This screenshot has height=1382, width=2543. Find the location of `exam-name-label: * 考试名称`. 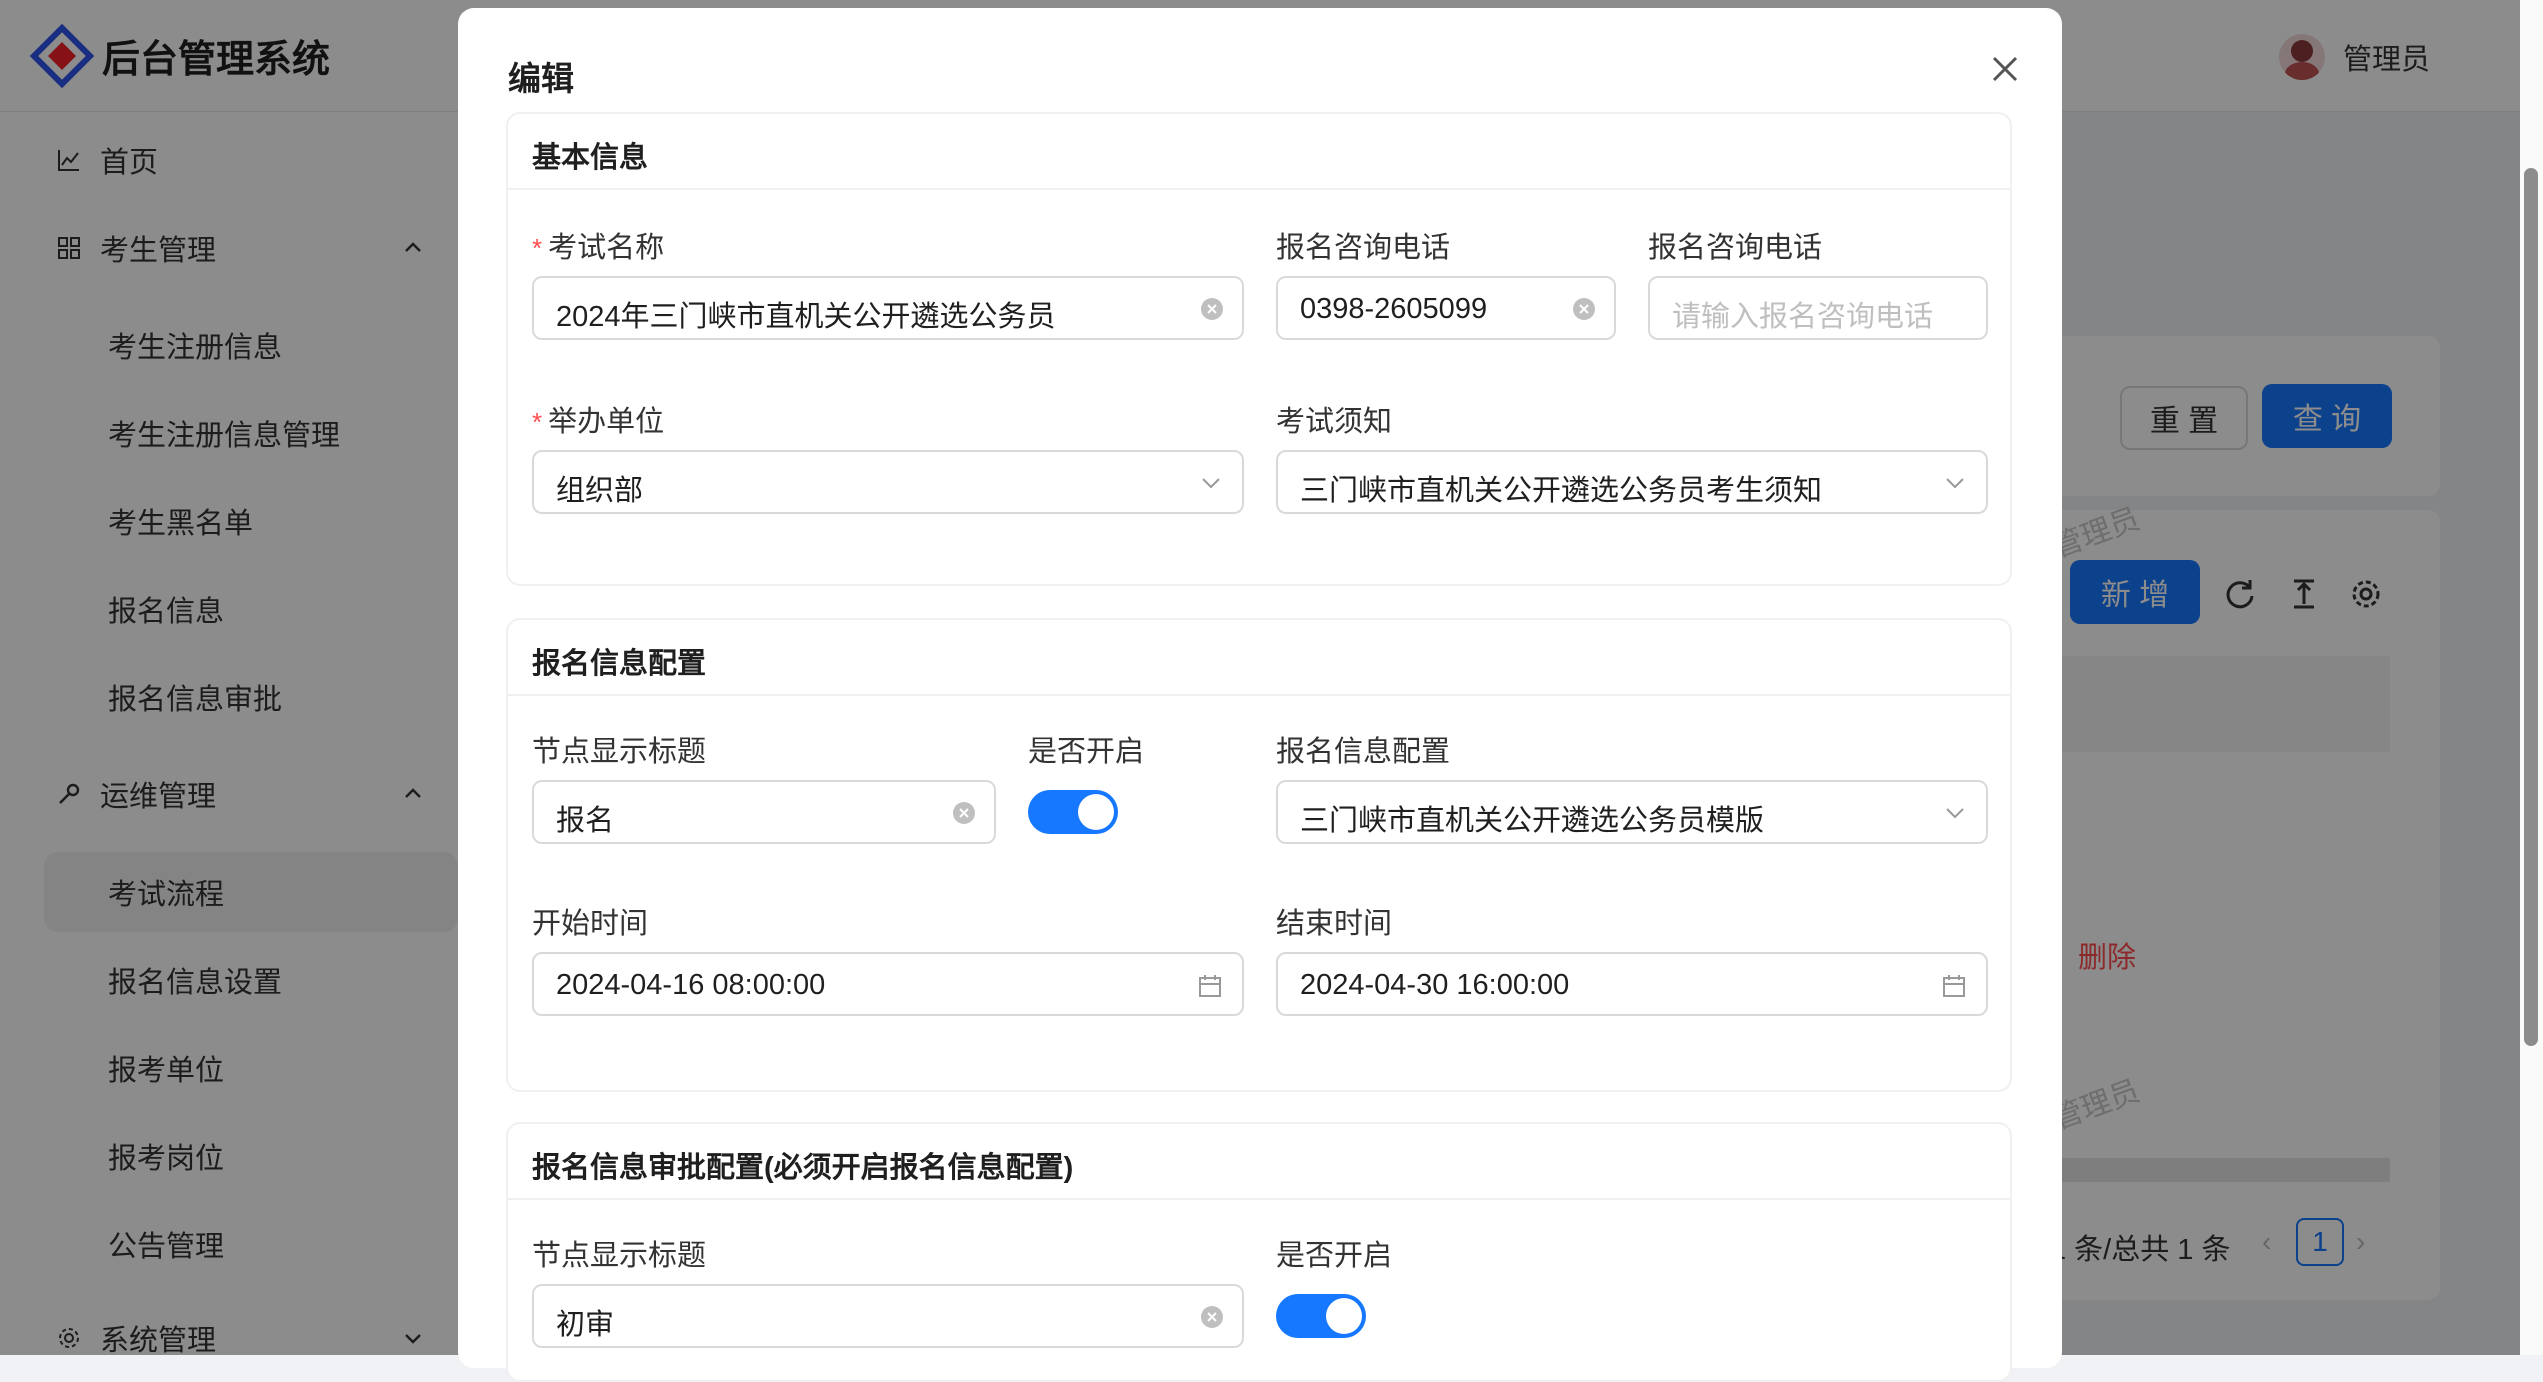

exam-name-label: * 考试名称 is located at coordinates (598, 248).